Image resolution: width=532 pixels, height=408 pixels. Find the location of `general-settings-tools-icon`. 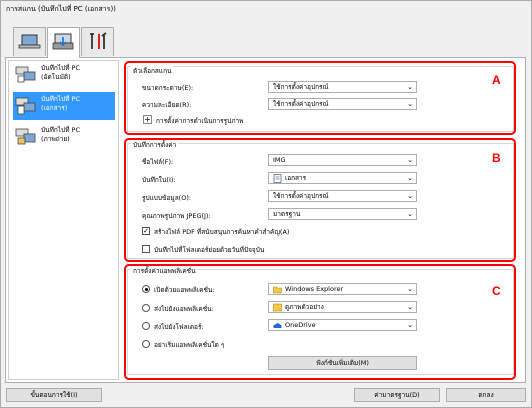

general-settings-tools-icon is located at coordinates (98, 40).